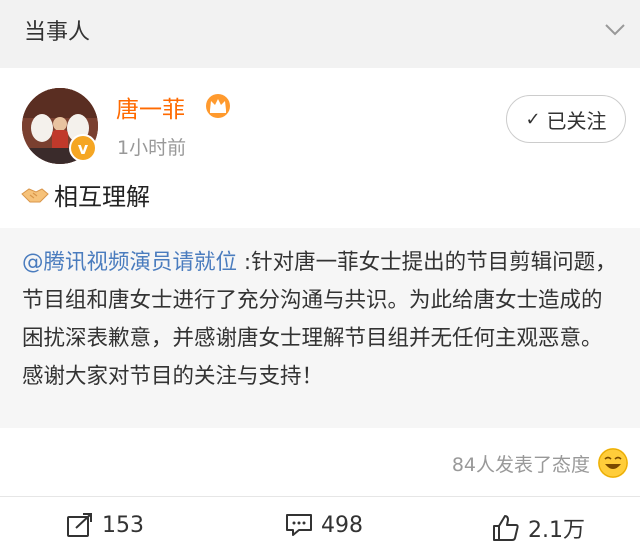 The height and width of the screenshot is (559, 640). I want to click on reactions-summary: 84人发表了态度, so click(540, 463).